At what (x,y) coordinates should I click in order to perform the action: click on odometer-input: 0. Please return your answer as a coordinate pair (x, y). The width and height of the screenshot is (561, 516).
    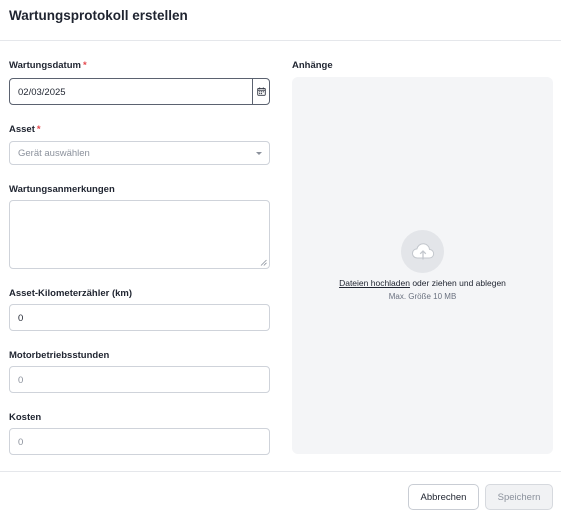
    Looking at the image, I should click on (139, 317).